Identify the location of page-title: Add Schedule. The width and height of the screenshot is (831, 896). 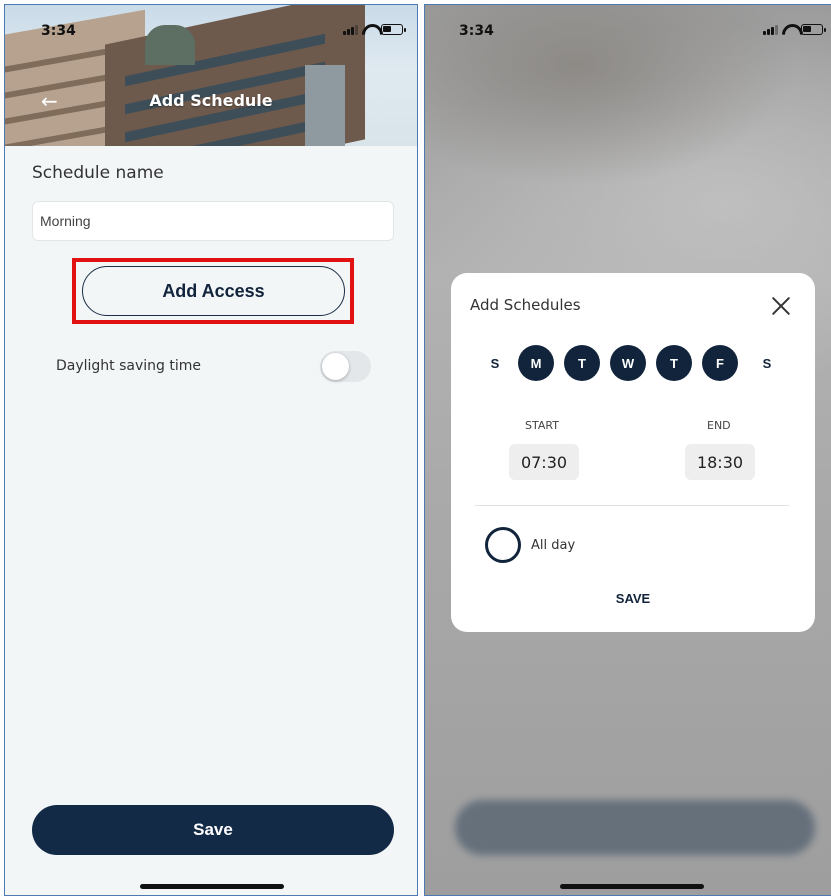
(211, 100).